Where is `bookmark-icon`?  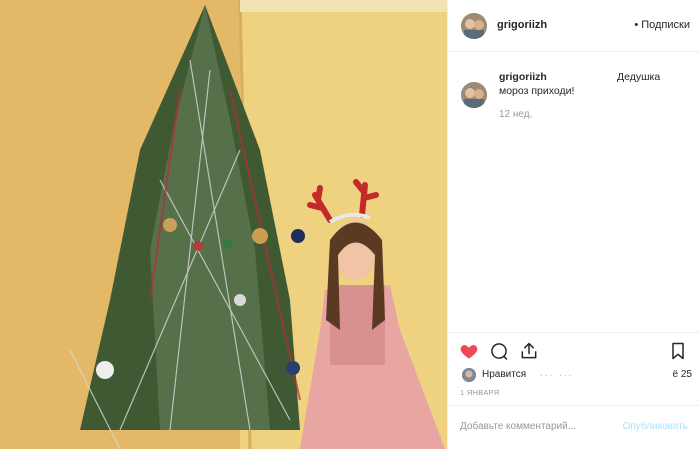 bookmark-icon is located at coordinates (678, 351).